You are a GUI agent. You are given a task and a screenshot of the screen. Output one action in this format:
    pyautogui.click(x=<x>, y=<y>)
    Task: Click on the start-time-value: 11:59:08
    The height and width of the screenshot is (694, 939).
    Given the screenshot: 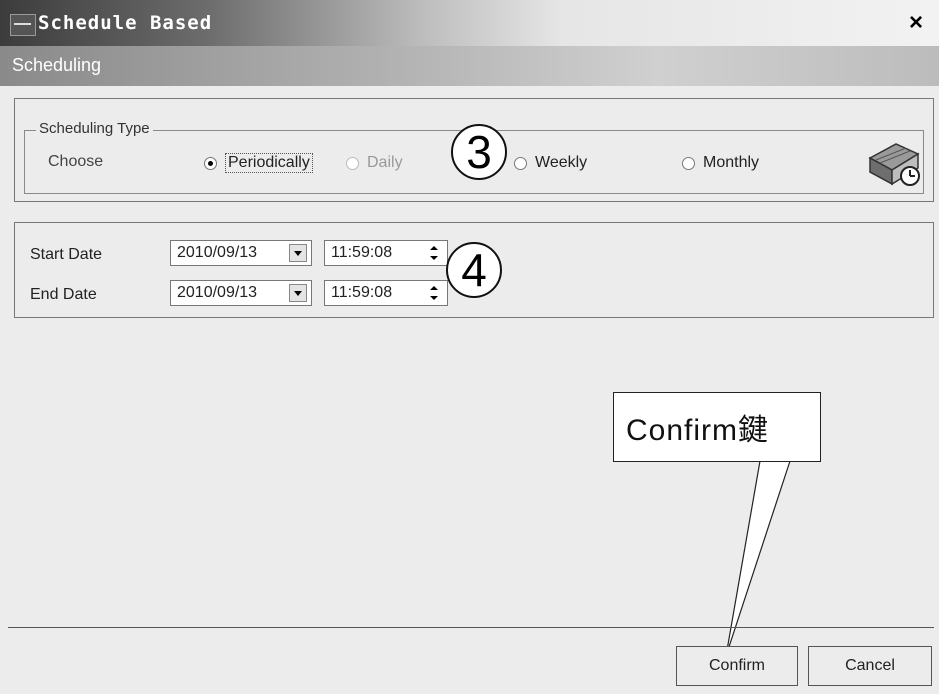 What is the action you would take?
    pyautogui.click(x=362, y=252)
    